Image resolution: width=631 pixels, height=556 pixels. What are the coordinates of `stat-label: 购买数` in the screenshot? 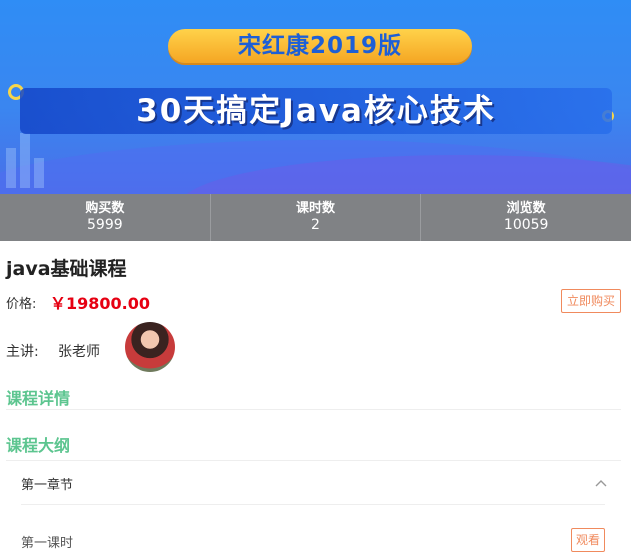 It's located at (105, 208).